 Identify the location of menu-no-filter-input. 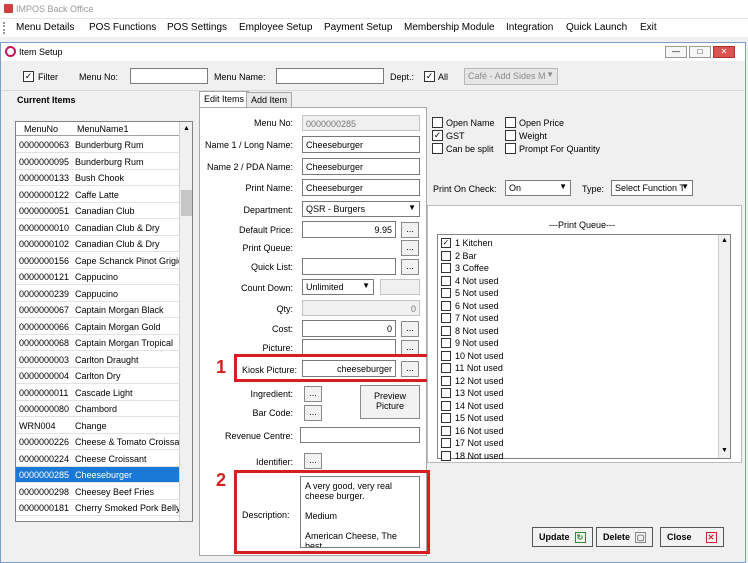
(169, 76).